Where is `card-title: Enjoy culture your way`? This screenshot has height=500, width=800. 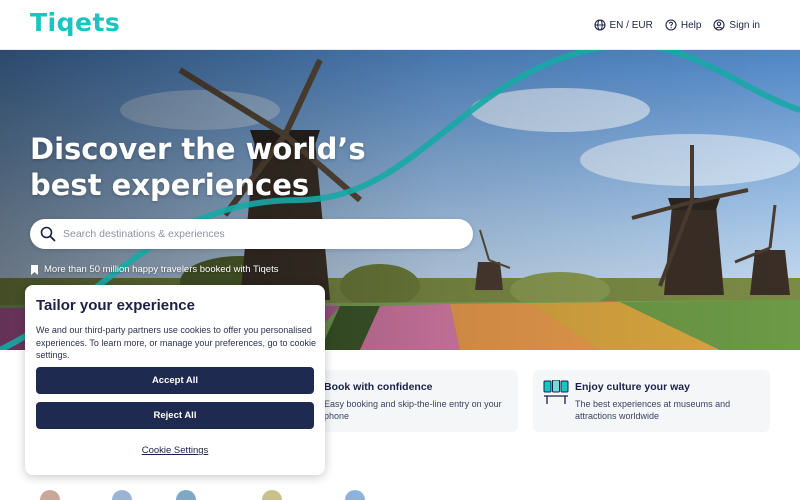 card-title: Enjoy culture your way is located at coordinates (632, 387).